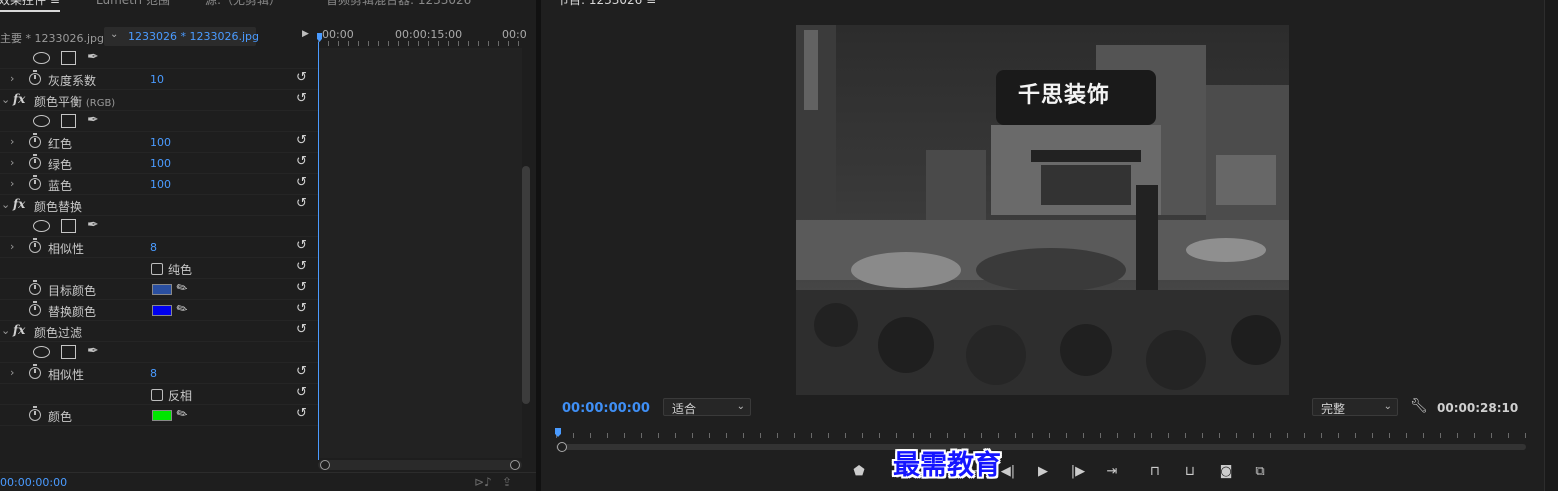 Image resolution: width=1558 pixels, height=491 pixels. What do you see at coordinates (483, 482) in the screenshot?
I see `audio-icon: ⊳♪` at bounding box center [483, 482].